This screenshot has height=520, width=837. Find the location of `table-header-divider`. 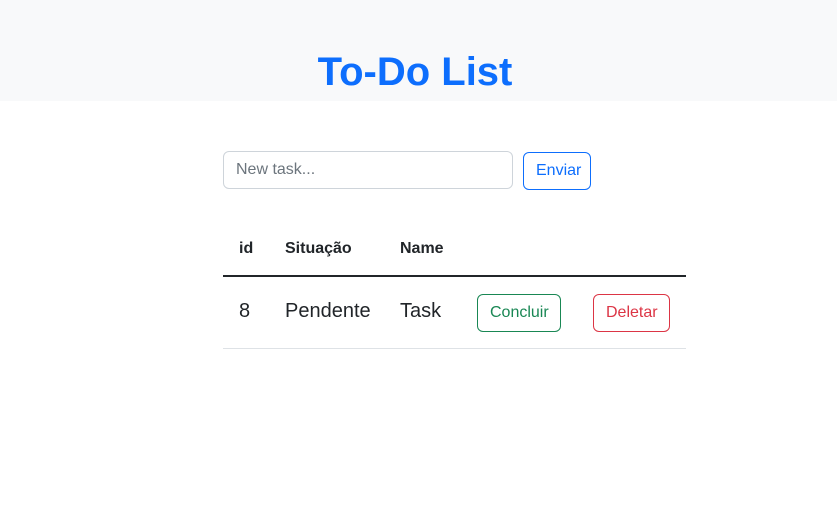

table-header-divider is located at coordinates (454, 276).